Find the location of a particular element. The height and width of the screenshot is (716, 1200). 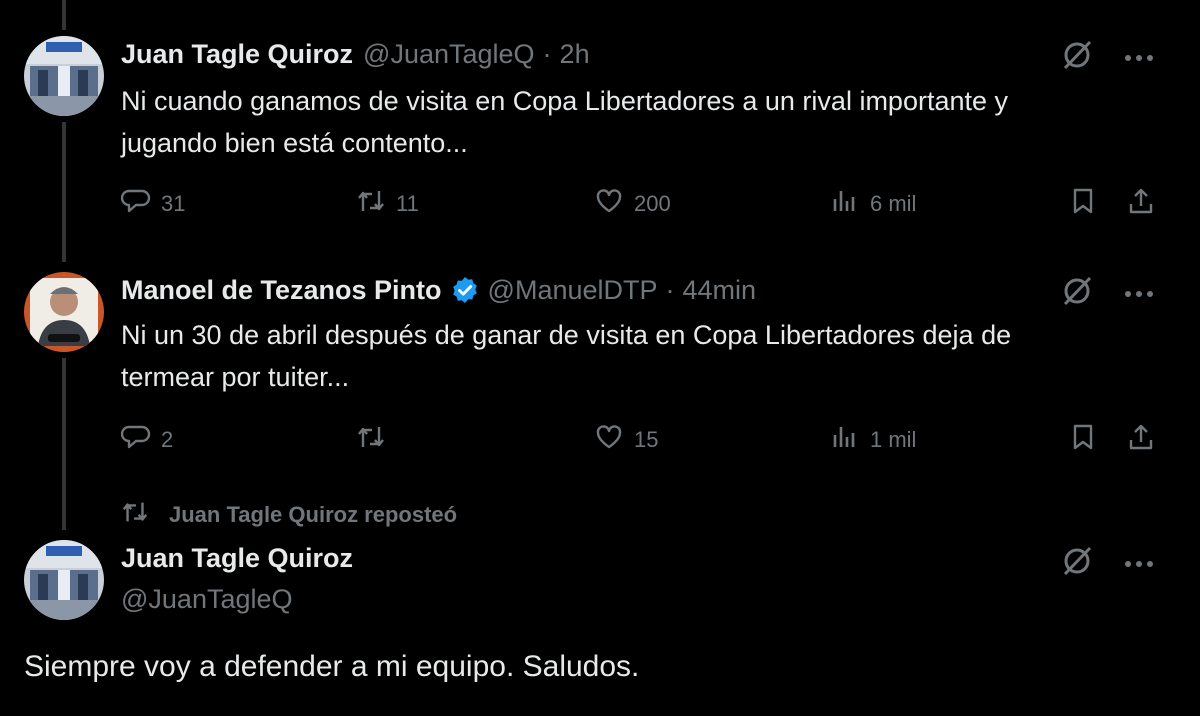

reply-button: 31 is located at coordinates (153, 204).